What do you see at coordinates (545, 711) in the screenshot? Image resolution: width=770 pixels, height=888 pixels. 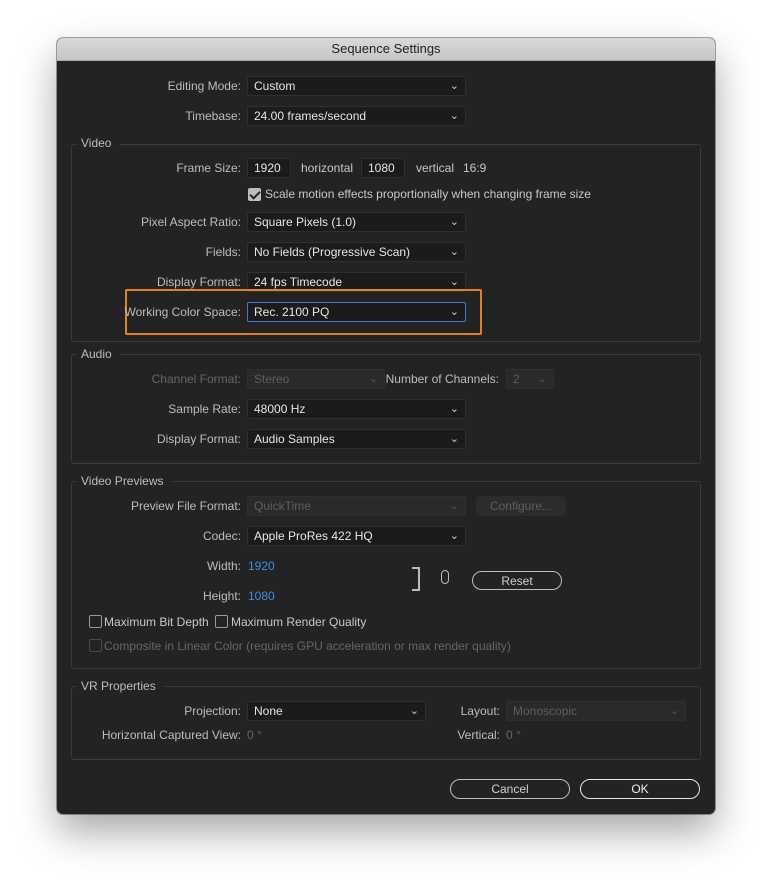 I see `layout-value: Monoscopic` at bounding box center [545, 711].